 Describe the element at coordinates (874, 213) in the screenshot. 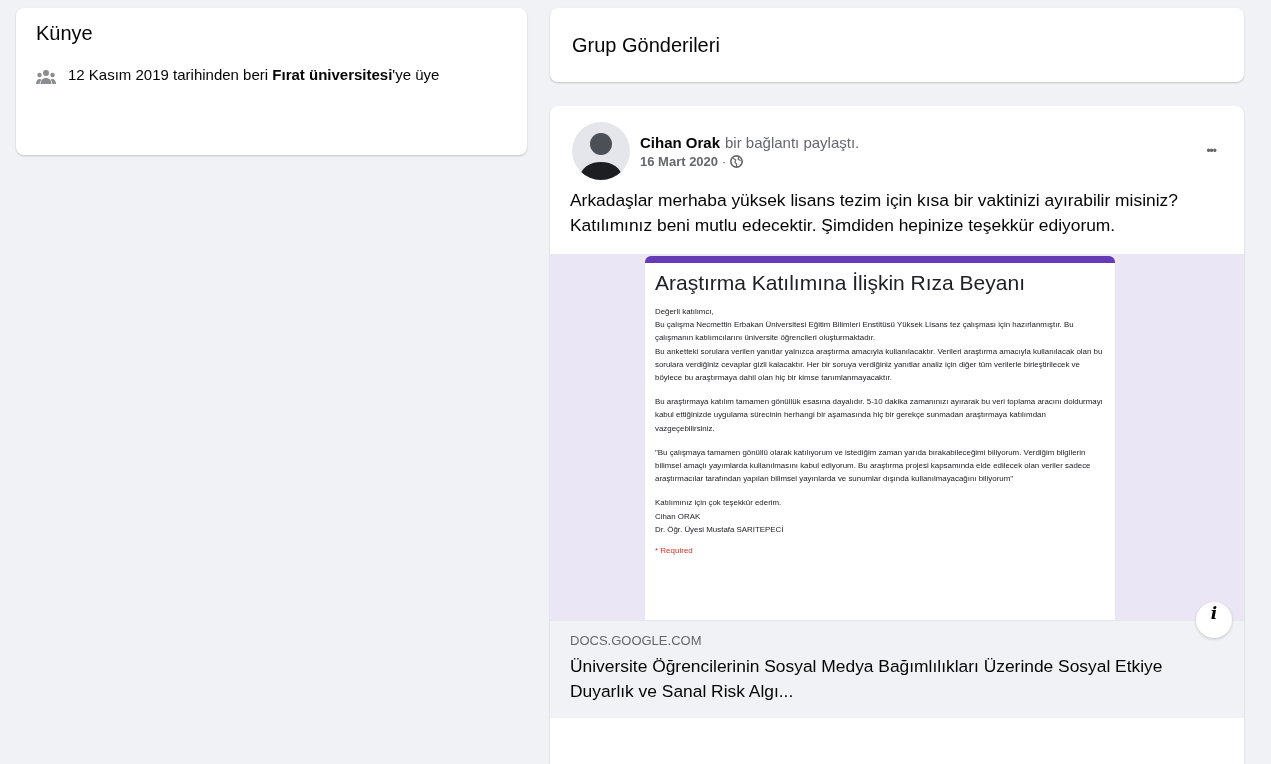

I see `post-text: Arkadaşlar merhaba yüksek lisans tezim için kısa bir vaktinizi ayırabilir misiniz? Katılımınız beni mutlu edecektir. Şimdiden hepinize teşekkür ediyorum.` at that location.